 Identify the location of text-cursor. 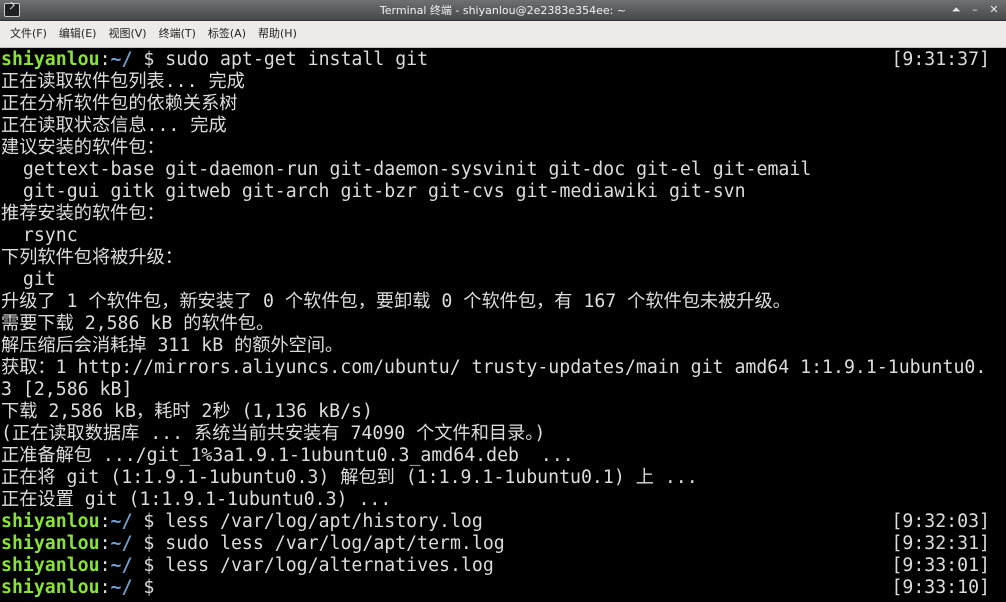
(170, 588).